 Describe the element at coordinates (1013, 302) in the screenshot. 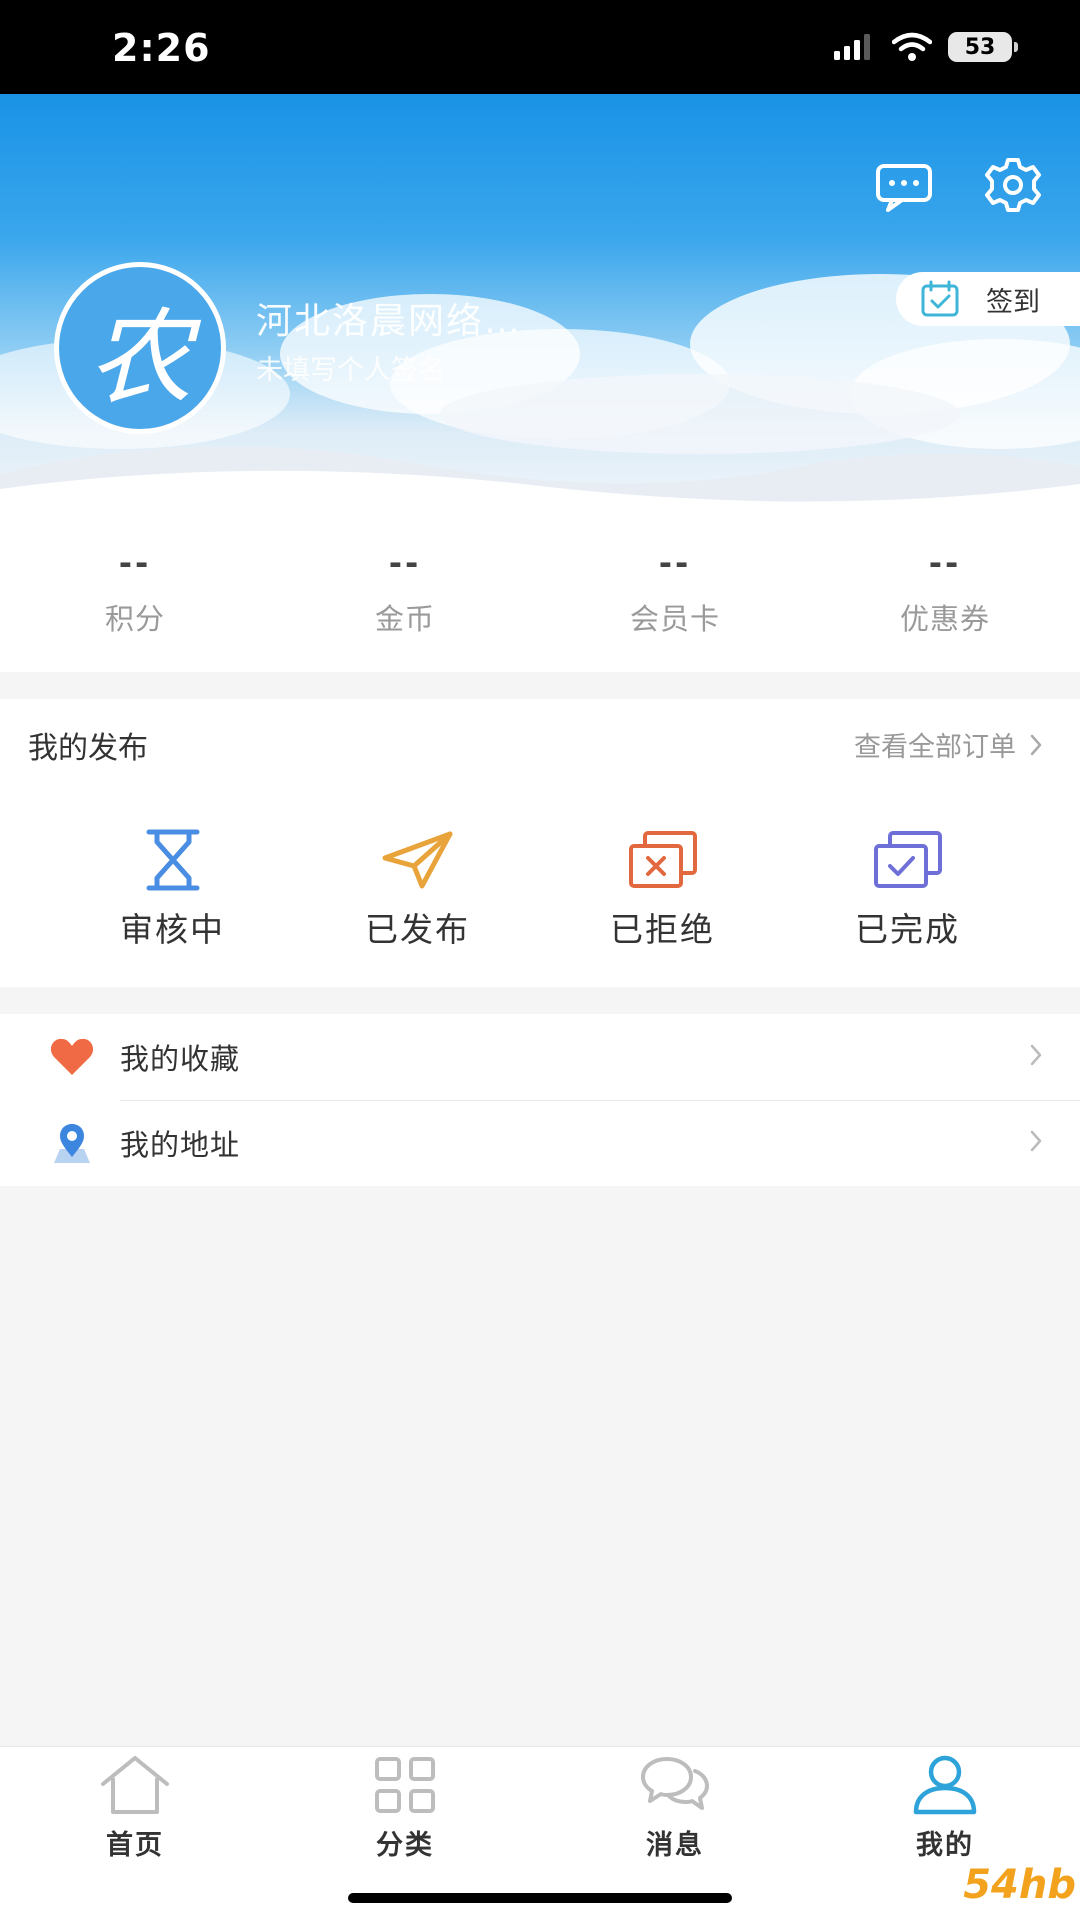

I see `checkin-label: 签到` at that location.